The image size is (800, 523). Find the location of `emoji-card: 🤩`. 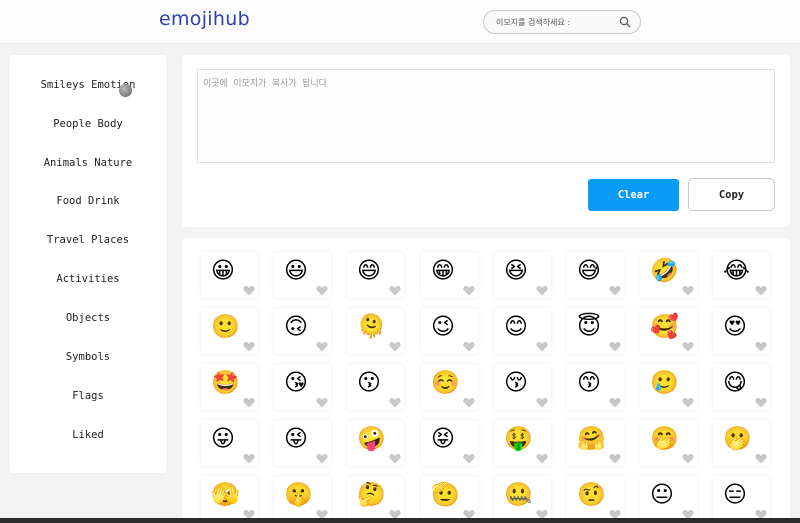

emoji-card: 🤩 is located at coordinates (229, 387).